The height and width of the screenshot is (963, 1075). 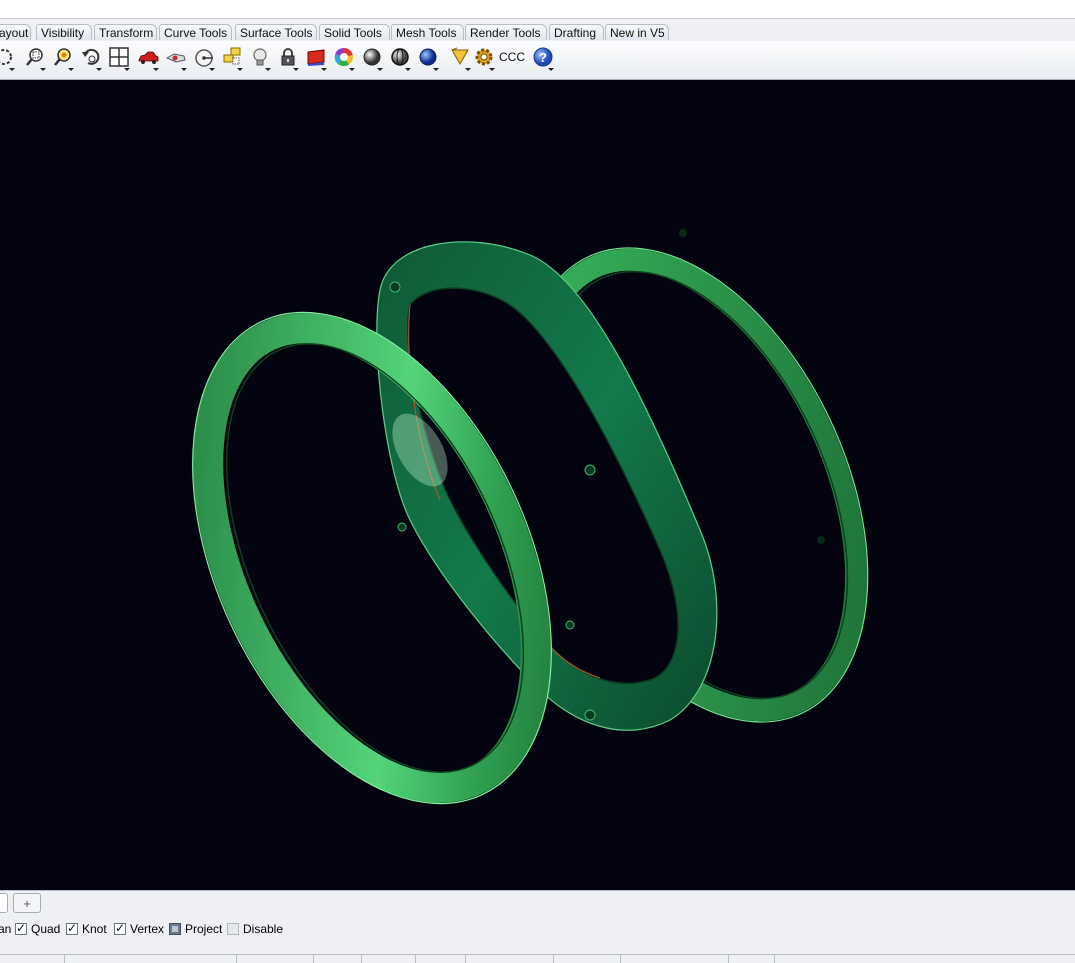 I want to click on material-icon, so click(x=316, y=58).